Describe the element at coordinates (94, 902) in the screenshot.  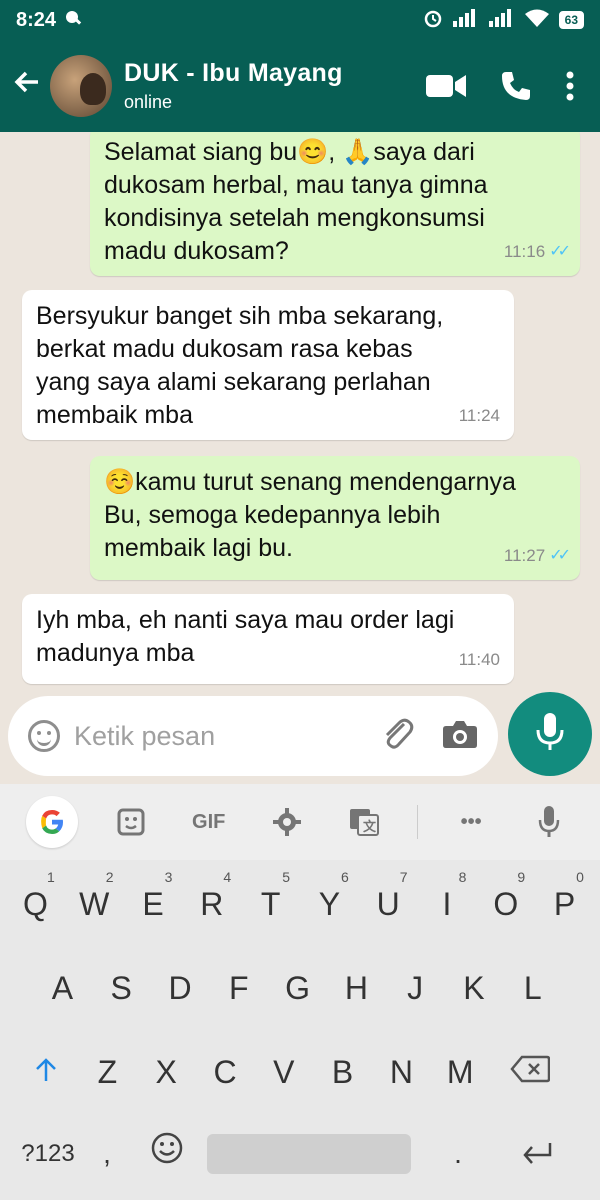
I see `key-w: W2` at that location.